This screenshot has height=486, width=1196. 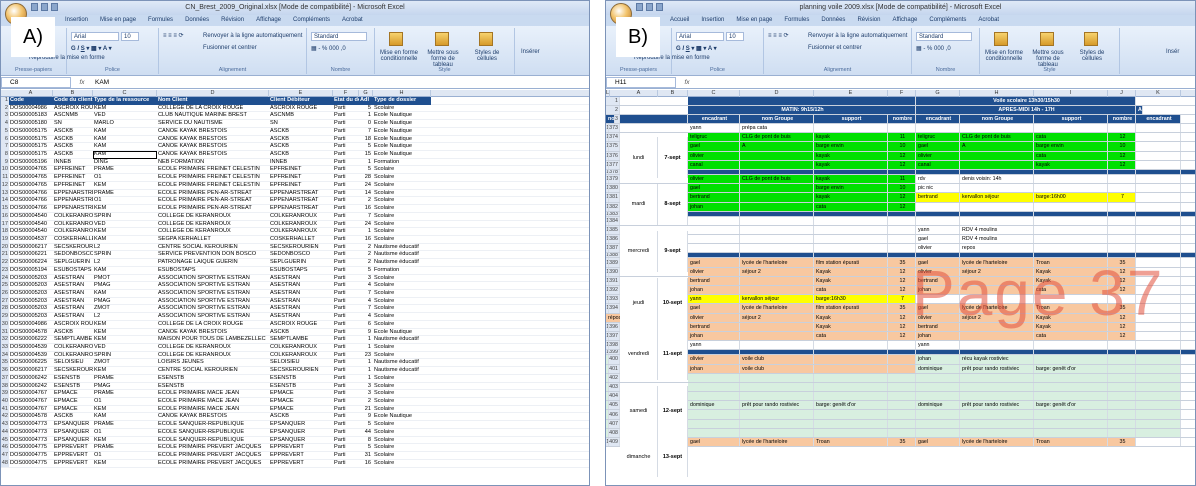 What do you see at coordinates (213, 456) in the screenshot?
I see `cell: ECOLE PRIMAIRE PREVERT JACQUES` at bounding box center [213, 456].